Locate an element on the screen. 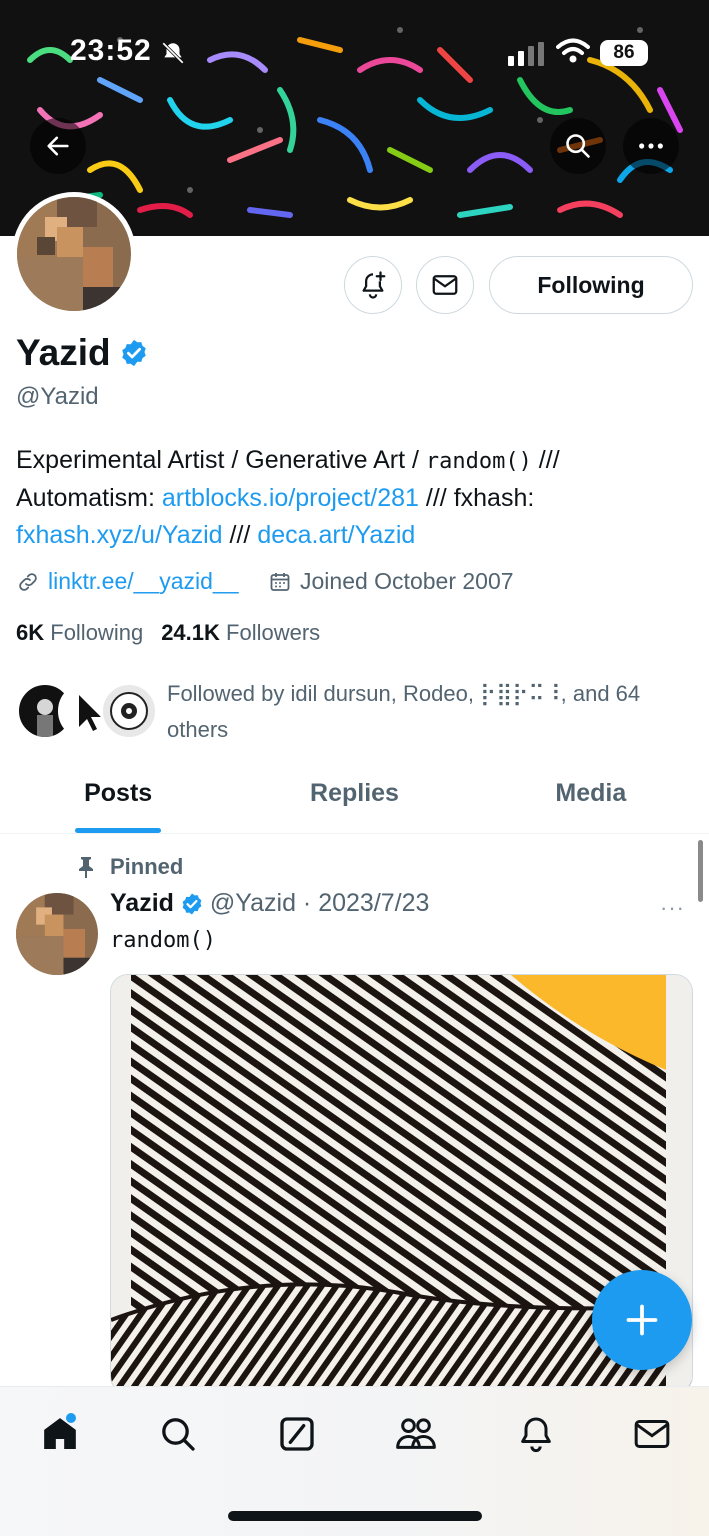 The width and height of the screenshot is (709, 1536). bio-text: Experimental Artist / Generative Art / is located at coordinates (221, 460).